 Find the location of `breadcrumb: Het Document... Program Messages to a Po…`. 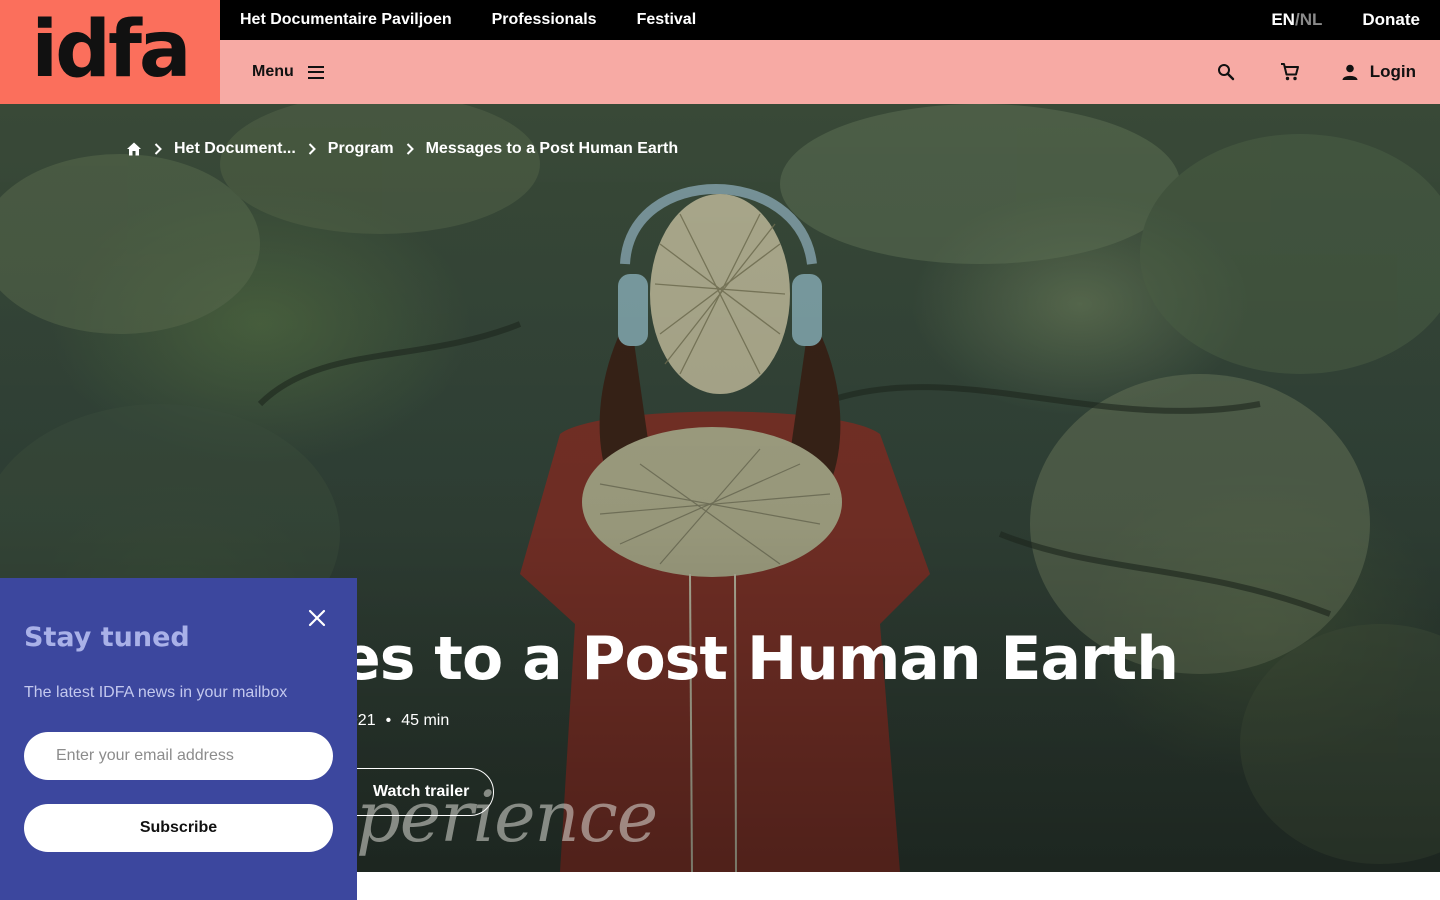

breadcrumb: Het Document... Program Messages to a Po… is located at coordinates (402, 149).